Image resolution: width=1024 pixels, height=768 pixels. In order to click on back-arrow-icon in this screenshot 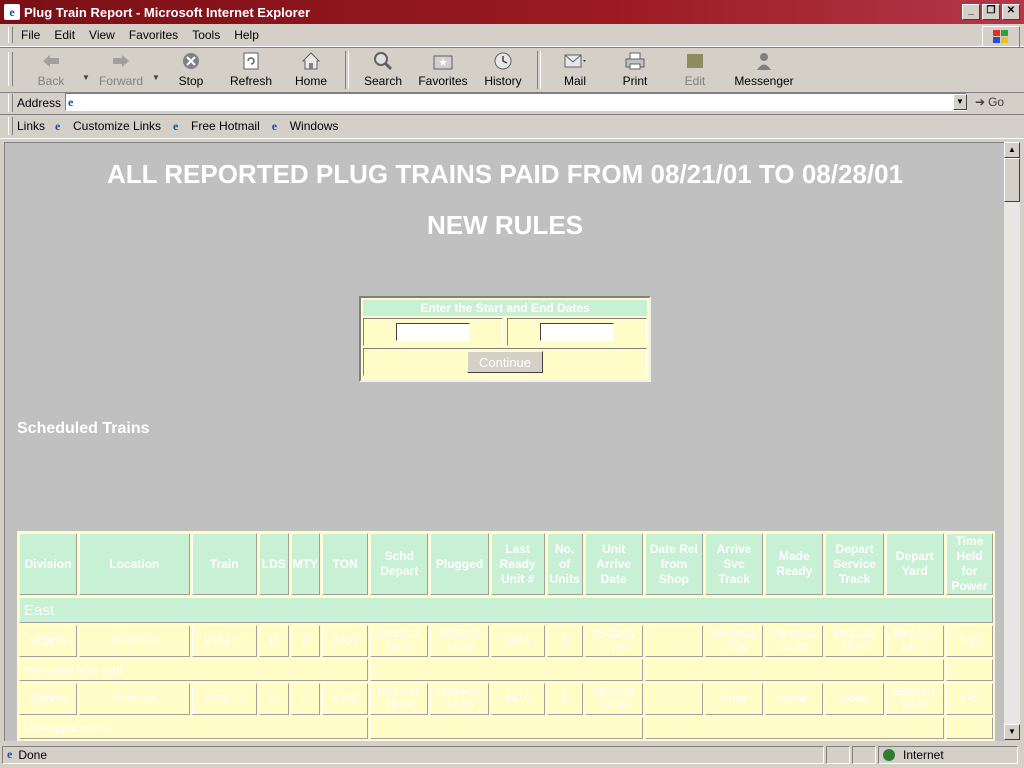, I will do `click(51, 61)`.